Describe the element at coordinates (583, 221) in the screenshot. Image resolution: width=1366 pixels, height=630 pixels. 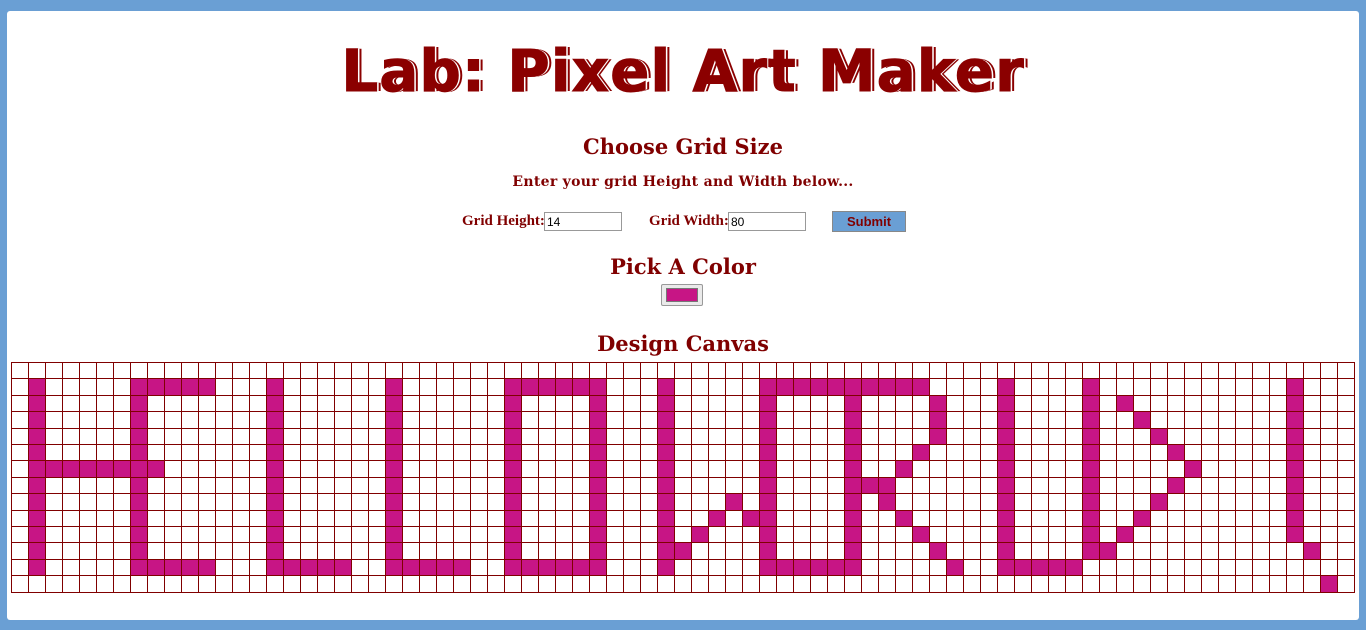
I see `grid-height-input` at that location.